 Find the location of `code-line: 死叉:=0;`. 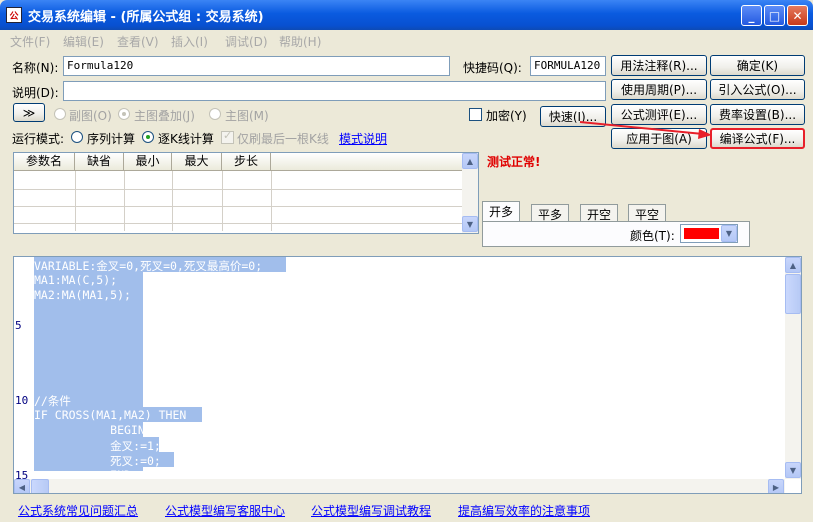

code-line: 死叉:=0; is located at coordinates (97, 461).